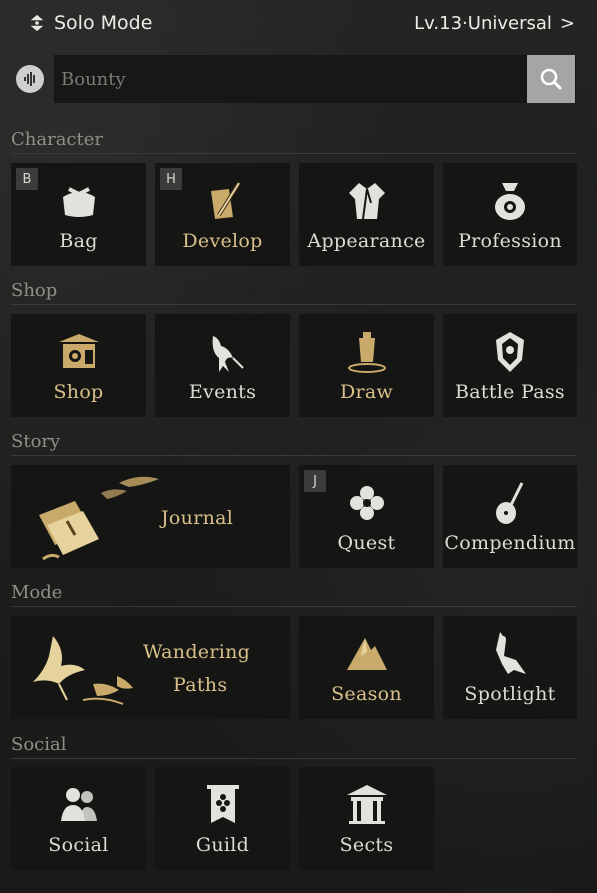 The width and height of the screenshot is (597, 893). I want to click on tile-appearance: Appearance, so click(366, 214).